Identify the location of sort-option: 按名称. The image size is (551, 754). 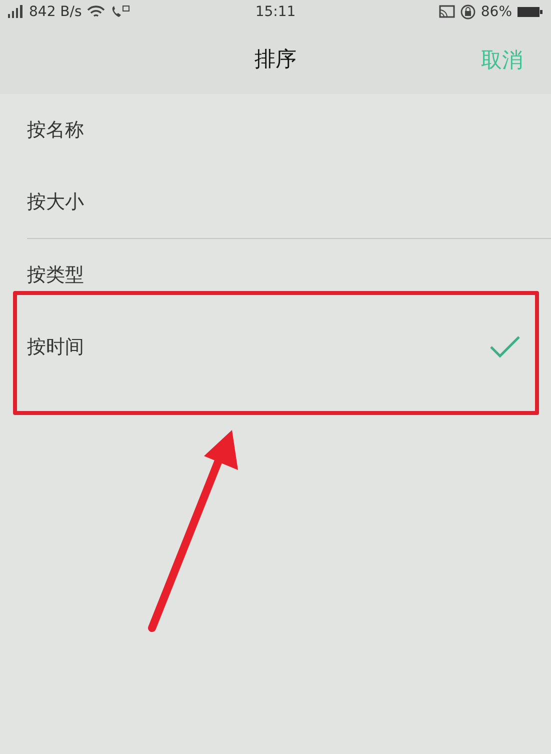
(275, 130).